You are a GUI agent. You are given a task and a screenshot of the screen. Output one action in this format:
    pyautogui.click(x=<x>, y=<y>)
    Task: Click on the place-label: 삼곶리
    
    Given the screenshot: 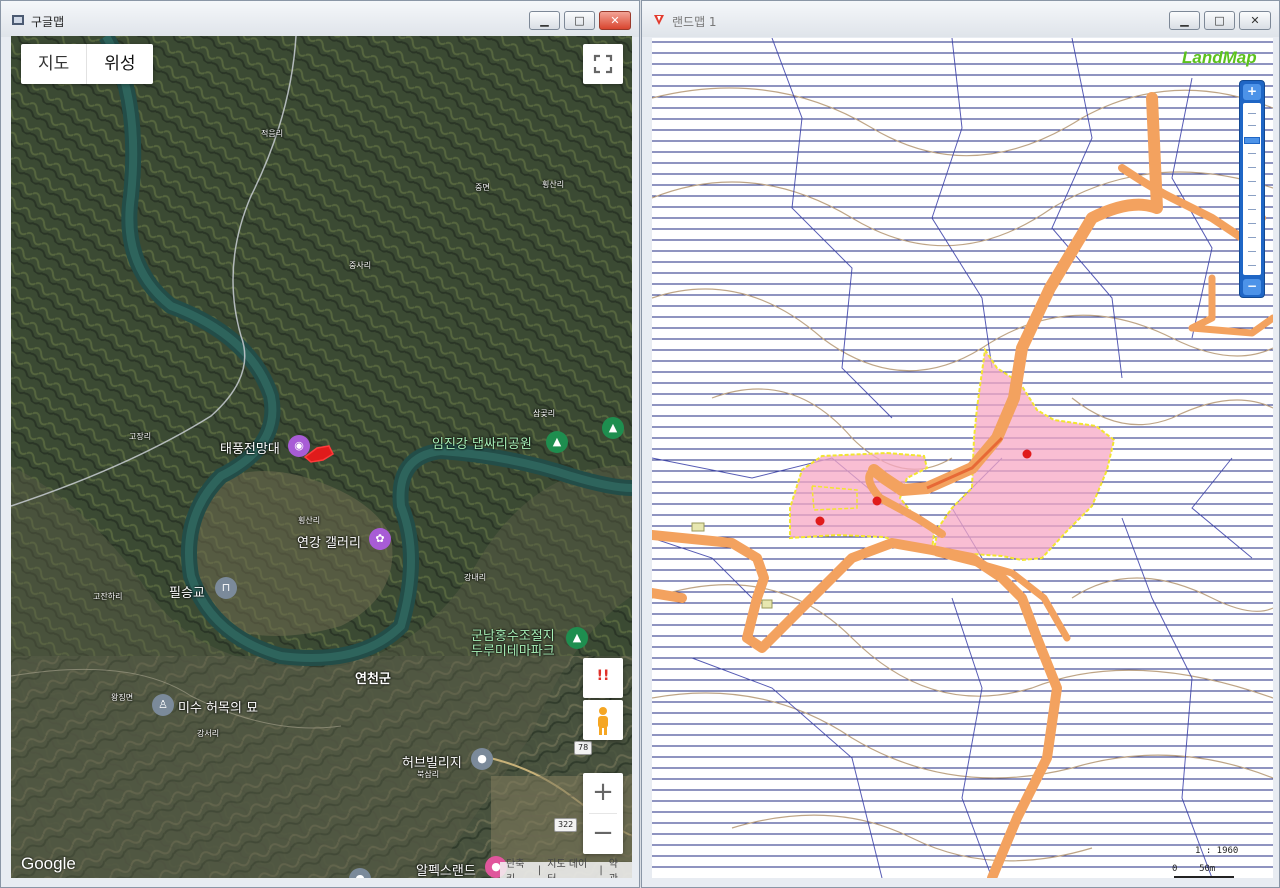 What is the action you would take?
    pyautogui.click(x=544, y=413)
    